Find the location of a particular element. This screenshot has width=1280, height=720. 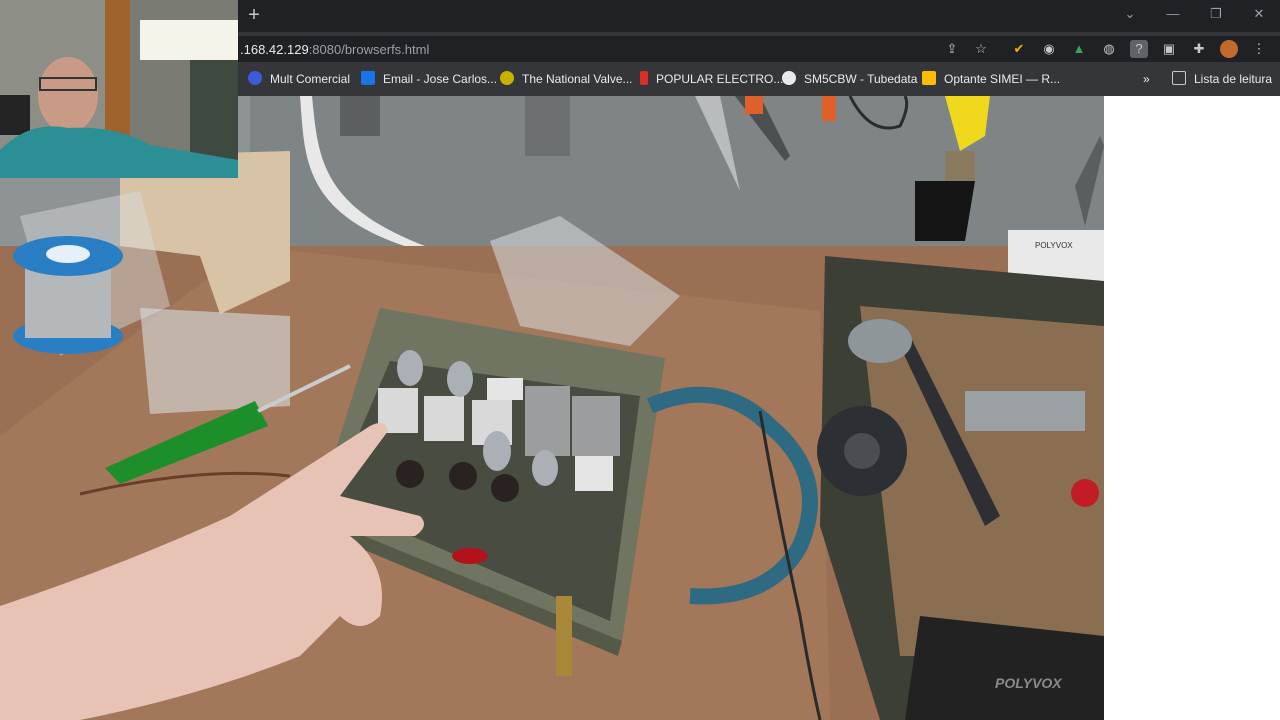

polyvox-box-label: POLYVOX is located at coordinates (1054, 245).